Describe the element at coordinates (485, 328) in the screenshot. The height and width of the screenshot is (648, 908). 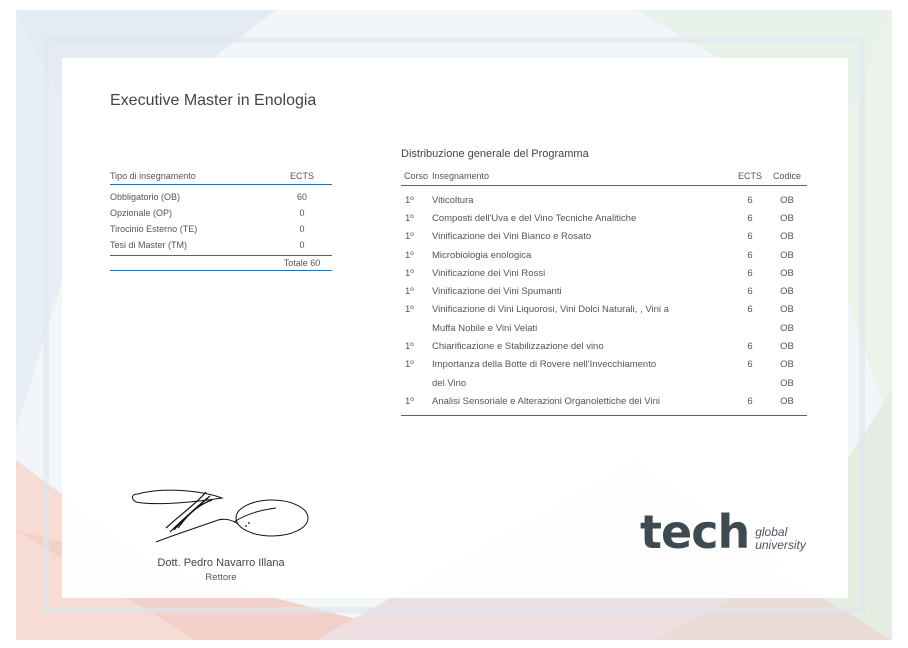
I see `row-insegnamento: Muffa Nobile e Vini Velati` at that location.